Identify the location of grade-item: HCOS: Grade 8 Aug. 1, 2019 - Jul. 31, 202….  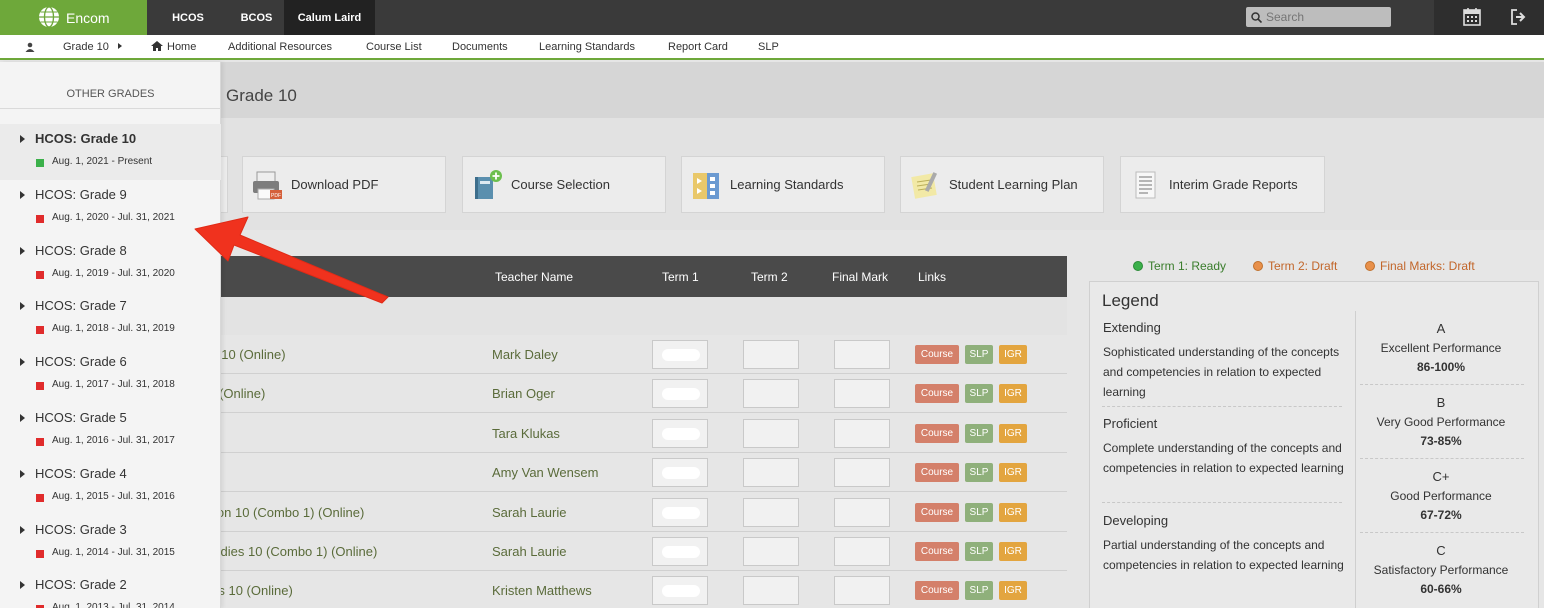
(110, 264).